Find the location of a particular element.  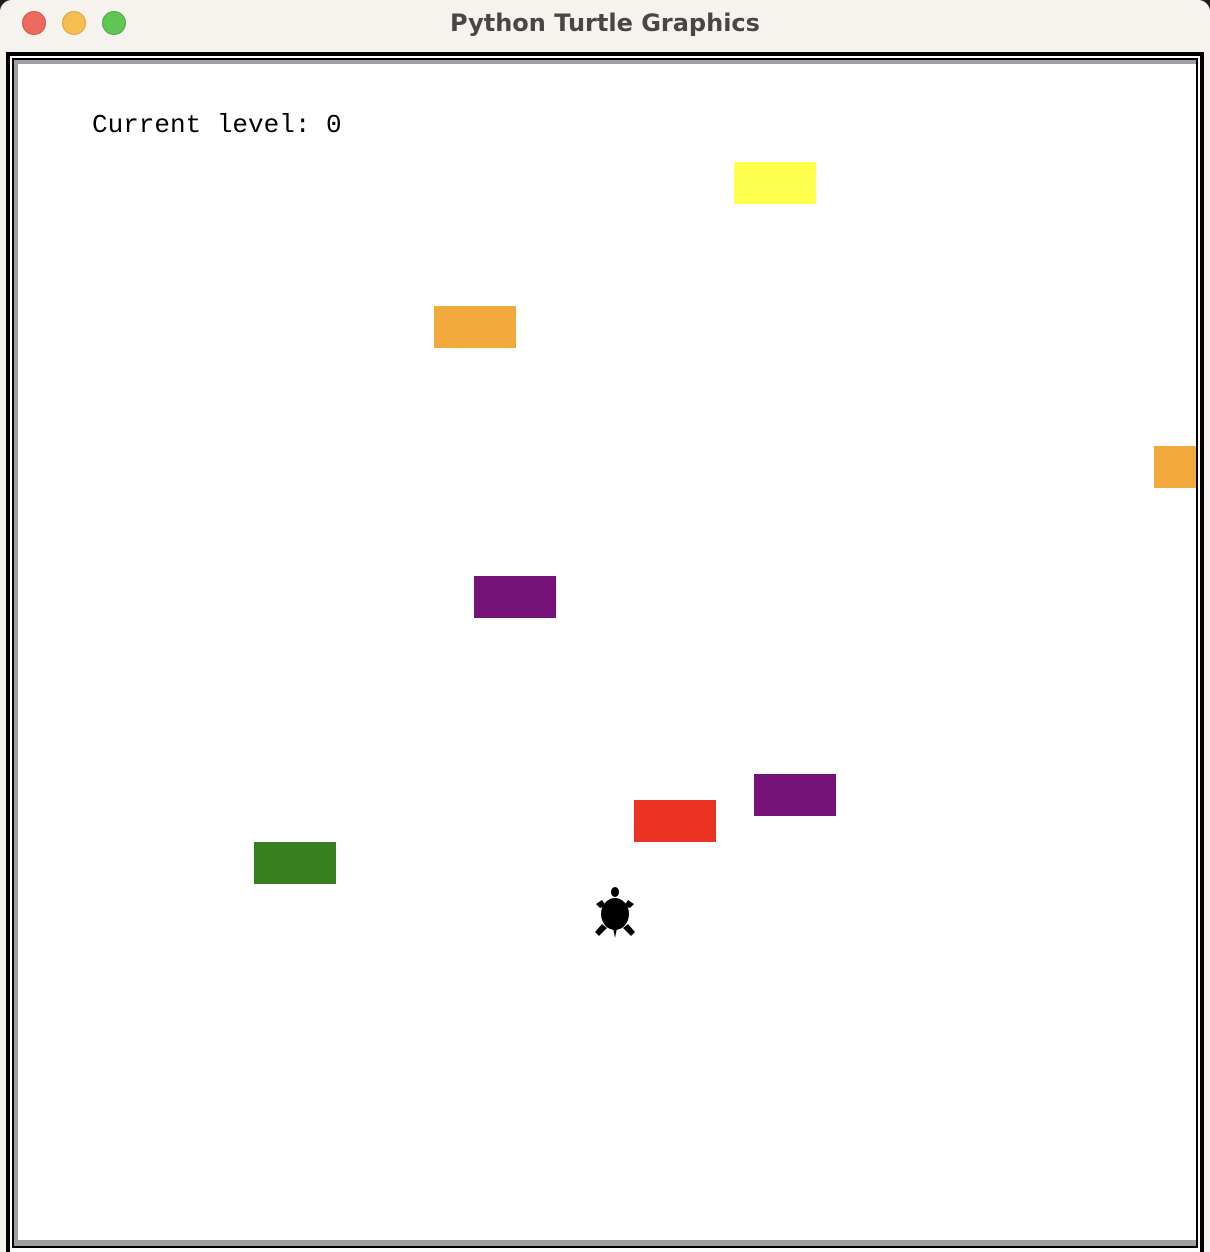

title-bar: Python Turtle Graphics is located at coordinates (605, 25).